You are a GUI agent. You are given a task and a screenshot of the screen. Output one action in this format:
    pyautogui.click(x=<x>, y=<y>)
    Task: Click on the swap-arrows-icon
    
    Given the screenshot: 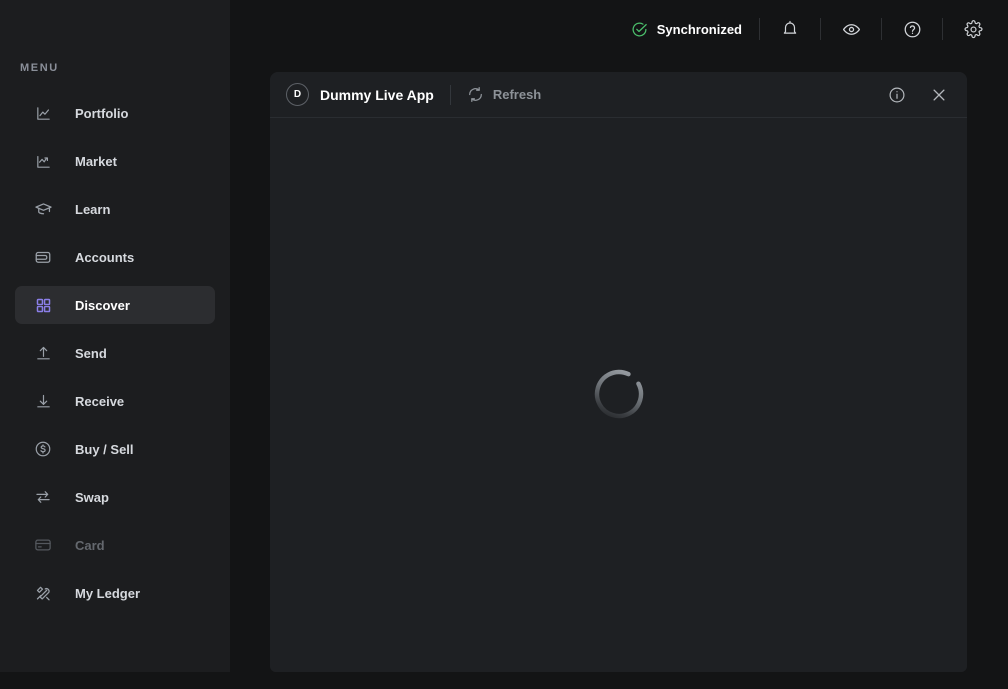 What is the action you would take?
    pyautogui.click(x=43, y=497)
    